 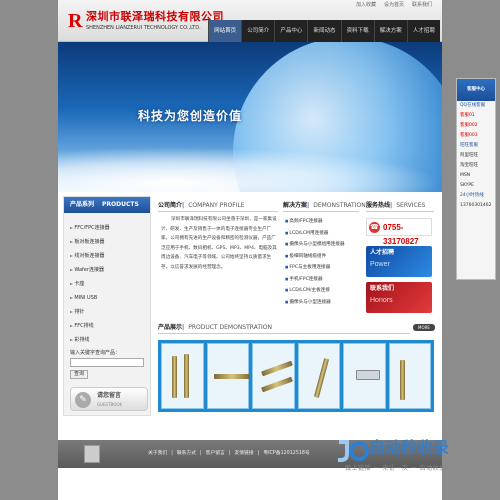 I want to click on set-homepage-link: 设为首页, so click(x=394, y=5).